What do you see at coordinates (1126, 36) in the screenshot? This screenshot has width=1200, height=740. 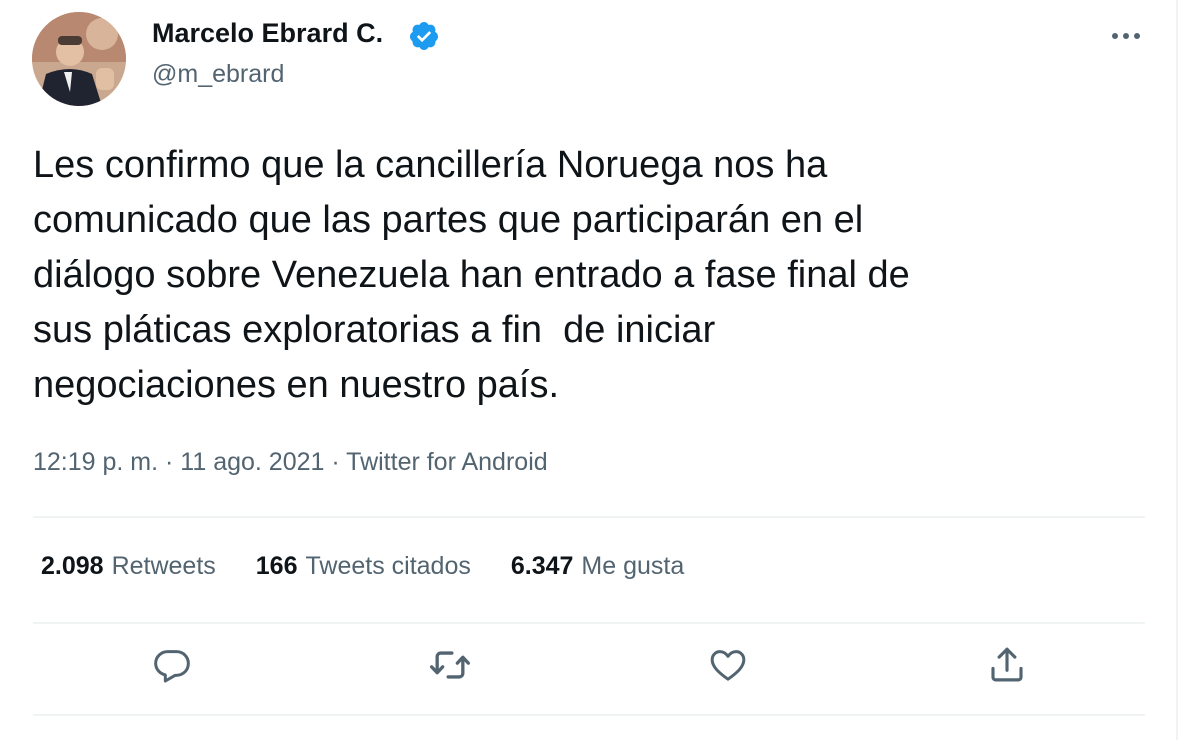 I see `more-icon` at bounding box center [1126, 36].